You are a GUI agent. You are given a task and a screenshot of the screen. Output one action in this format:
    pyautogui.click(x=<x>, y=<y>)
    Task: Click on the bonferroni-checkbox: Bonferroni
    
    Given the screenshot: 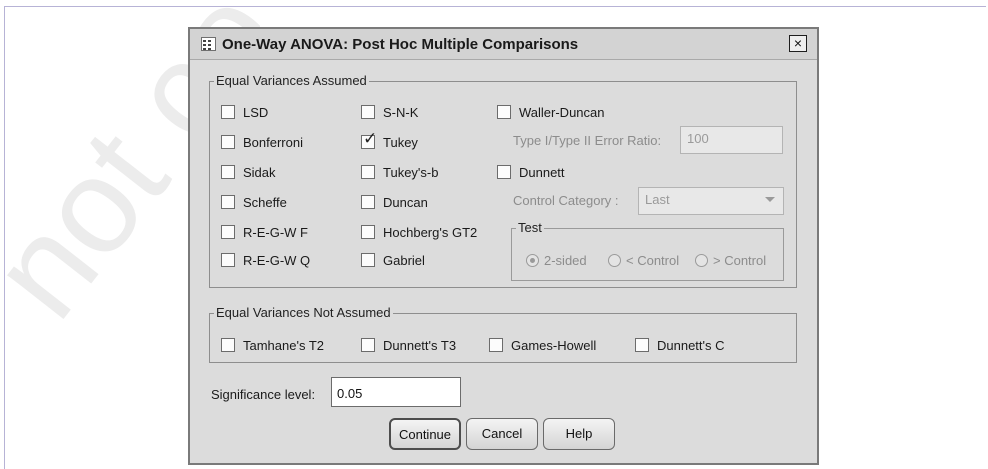 What is the action you would take?
    pyautogui.click(x=276, y=143)
    